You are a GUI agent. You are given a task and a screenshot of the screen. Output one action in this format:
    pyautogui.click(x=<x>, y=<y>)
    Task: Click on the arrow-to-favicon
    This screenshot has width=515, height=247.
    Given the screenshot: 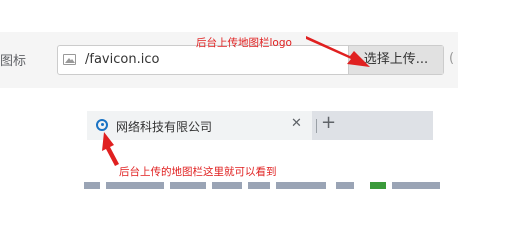 What is the action you would take?
    pyautogui.click(x=110, y=149)
    